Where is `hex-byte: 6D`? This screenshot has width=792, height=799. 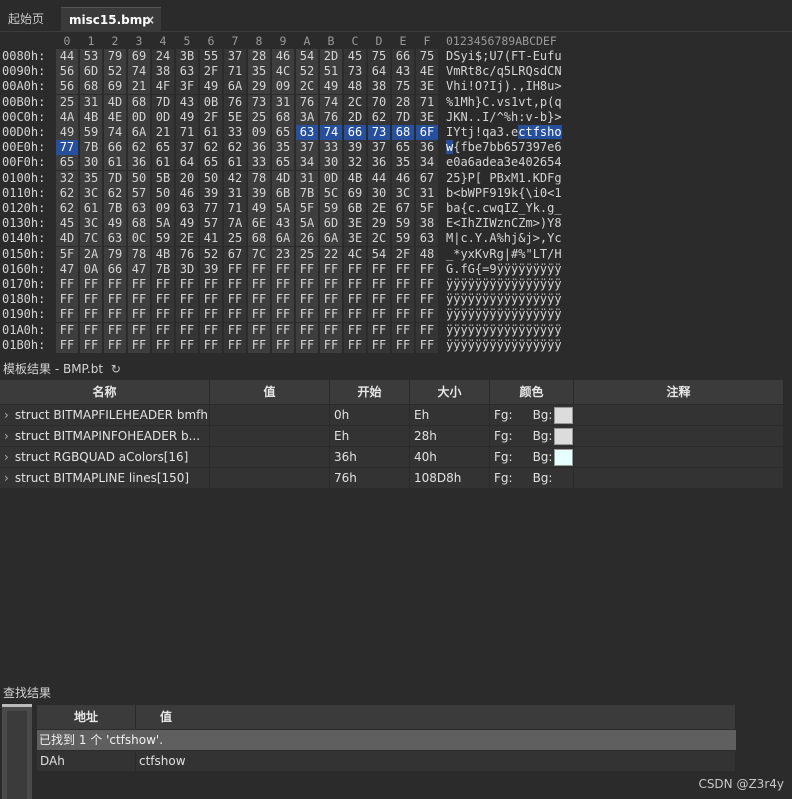
hex-byte: 6D is located at coordinates (331, 224).